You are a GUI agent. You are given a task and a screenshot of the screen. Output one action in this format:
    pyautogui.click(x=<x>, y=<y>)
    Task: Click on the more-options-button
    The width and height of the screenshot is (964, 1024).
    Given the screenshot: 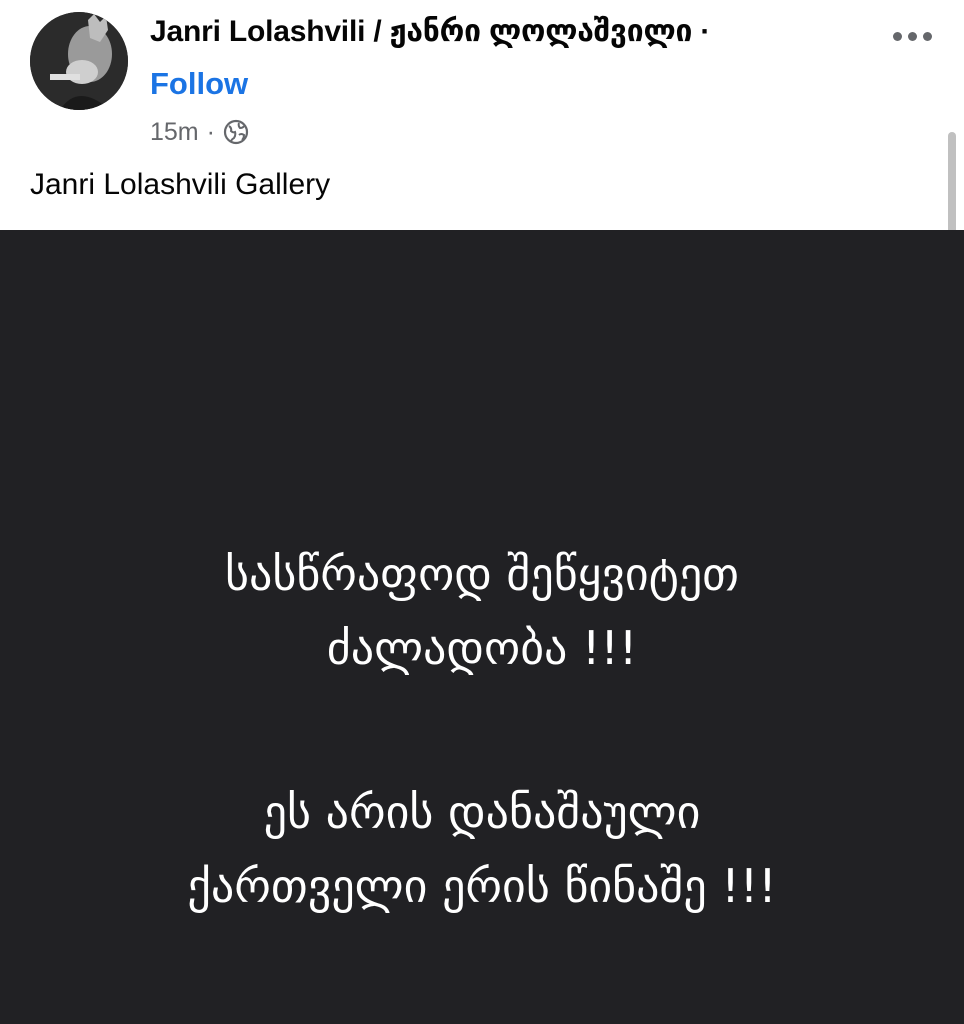 What is the action you would take?
    pyautogui.click(x=912, y=36)
    